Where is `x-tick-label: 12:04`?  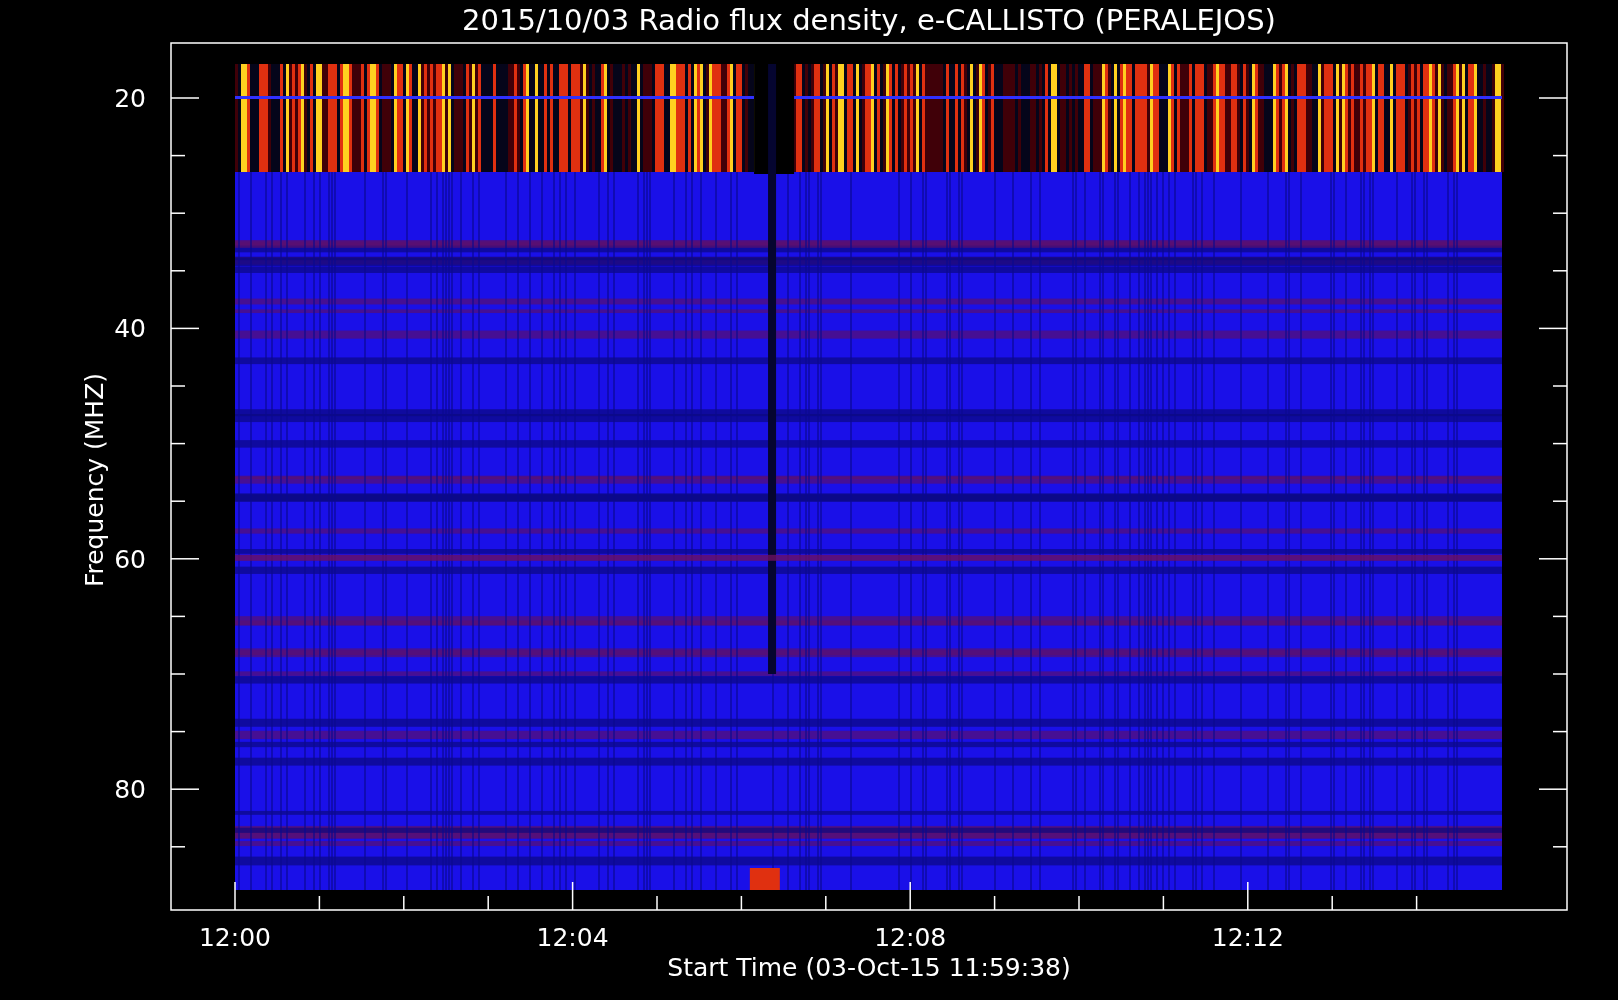
x-tick-label: 12:04 is located at coordinates (572, 937).